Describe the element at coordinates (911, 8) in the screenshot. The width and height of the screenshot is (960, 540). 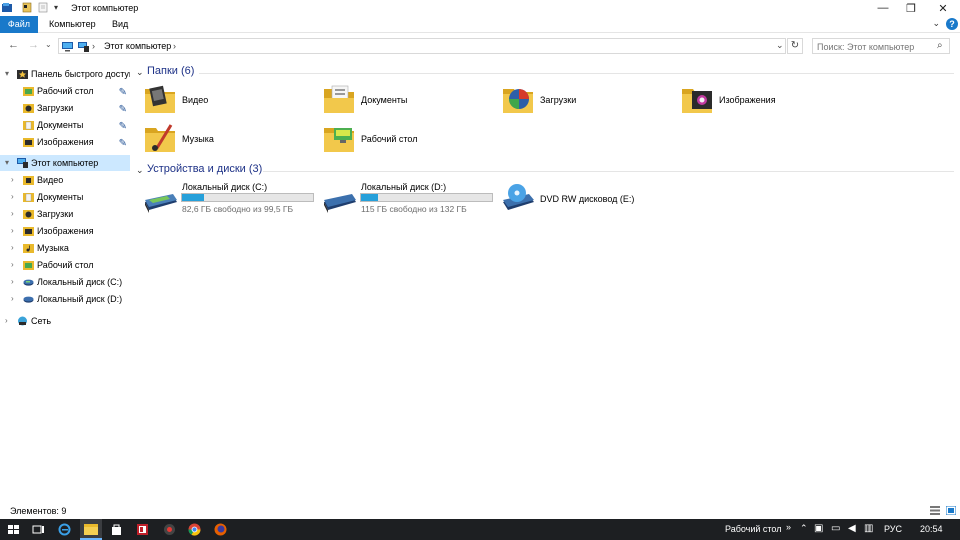
I see `restore-button: ❐` at that location.